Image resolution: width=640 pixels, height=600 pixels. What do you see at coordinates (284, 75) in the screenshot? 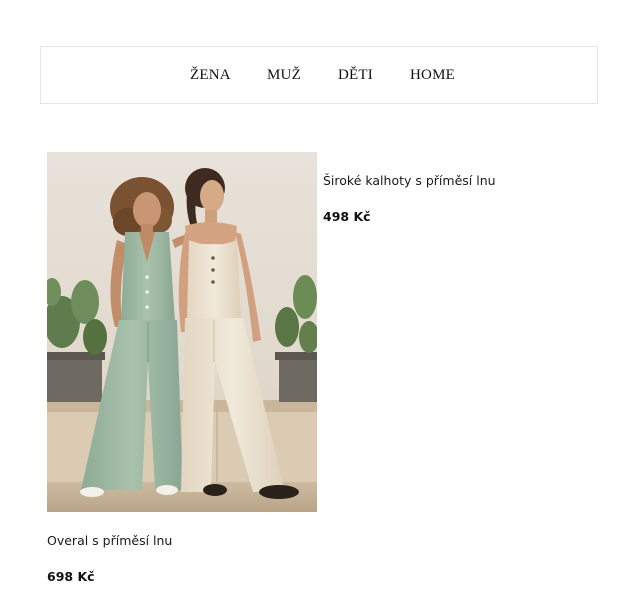
I see `nav-link-muz: MUŽ` at bounding box center [284, 75].